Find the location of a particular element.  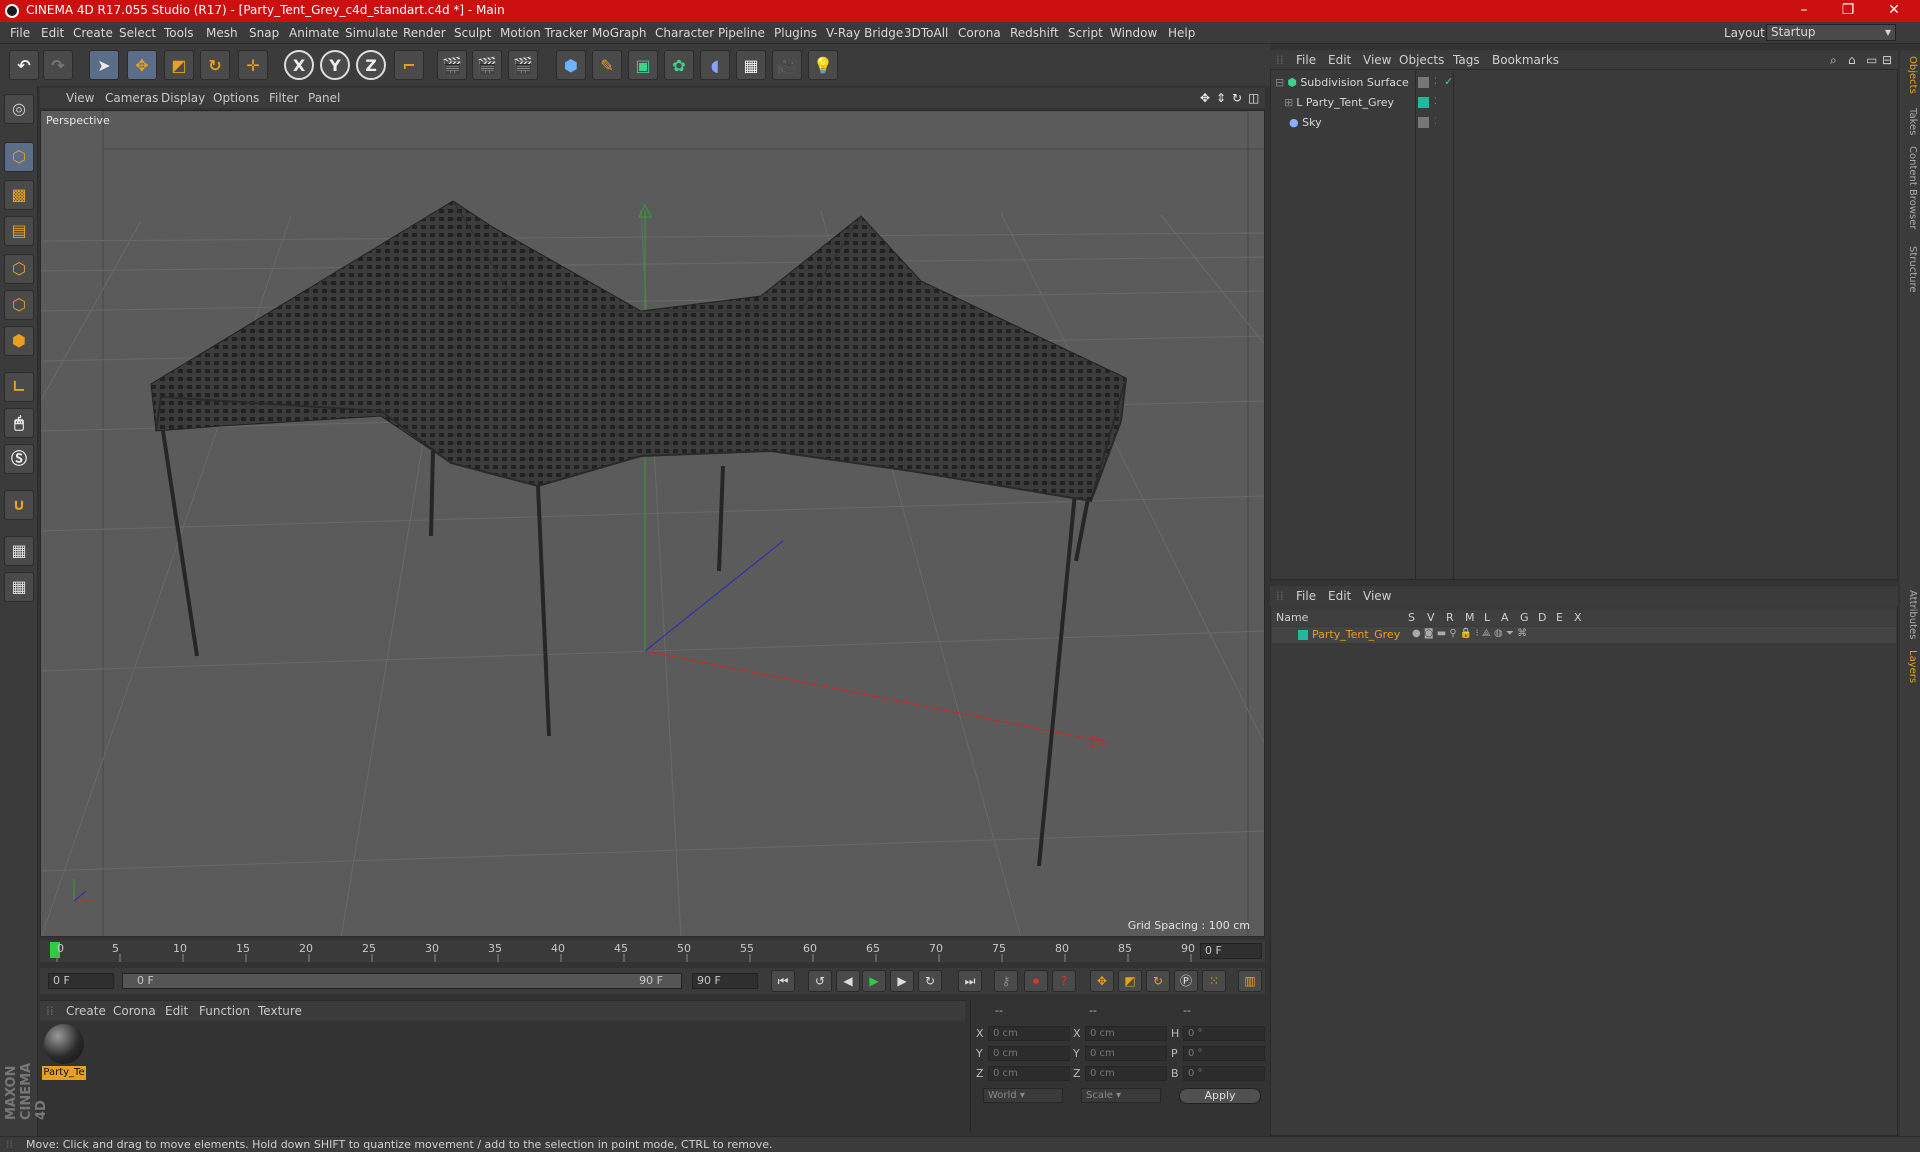

key-pla-button: ⁙ is located at coordinates (1214, 981).